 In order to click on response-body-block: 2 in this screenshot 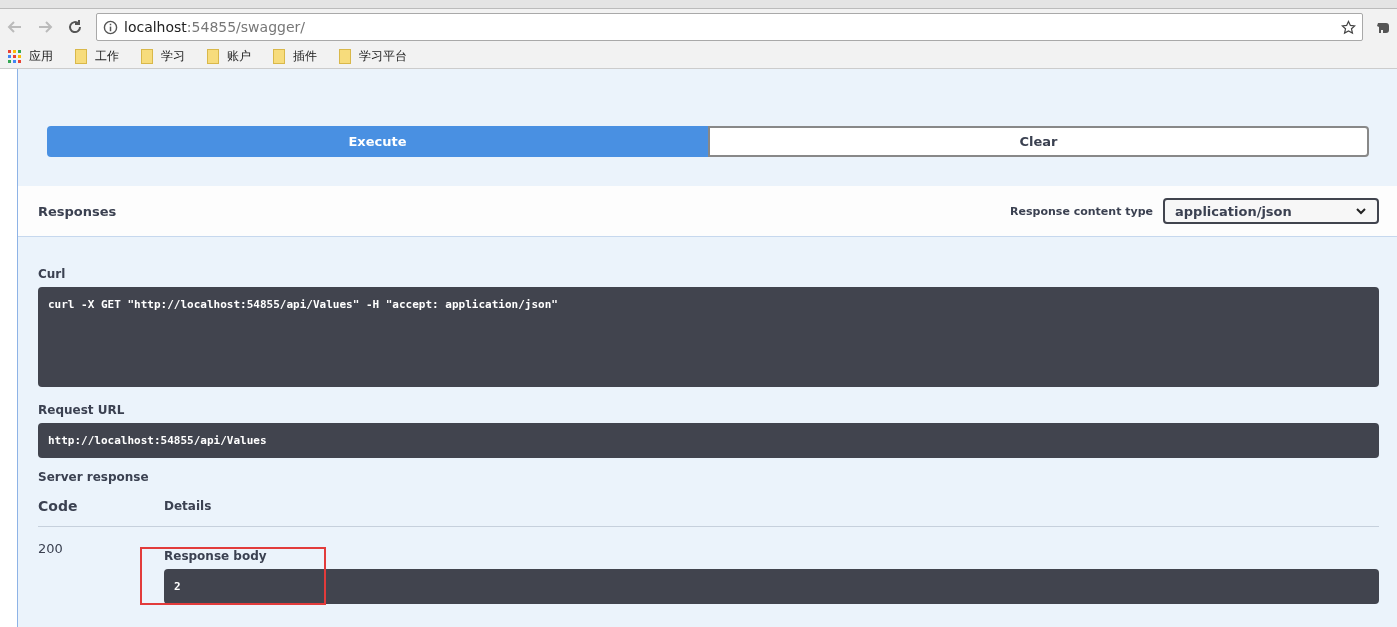, I will do `click(771, 586)`.